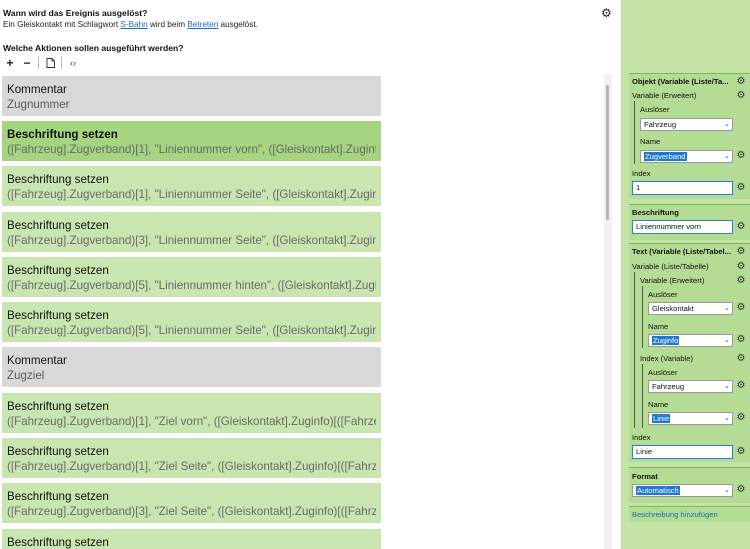 The width and height of the screenshot is (750, 549). I want to click on variable-liste-label: Variable (Liste/Tabelle), so click(670, 266).